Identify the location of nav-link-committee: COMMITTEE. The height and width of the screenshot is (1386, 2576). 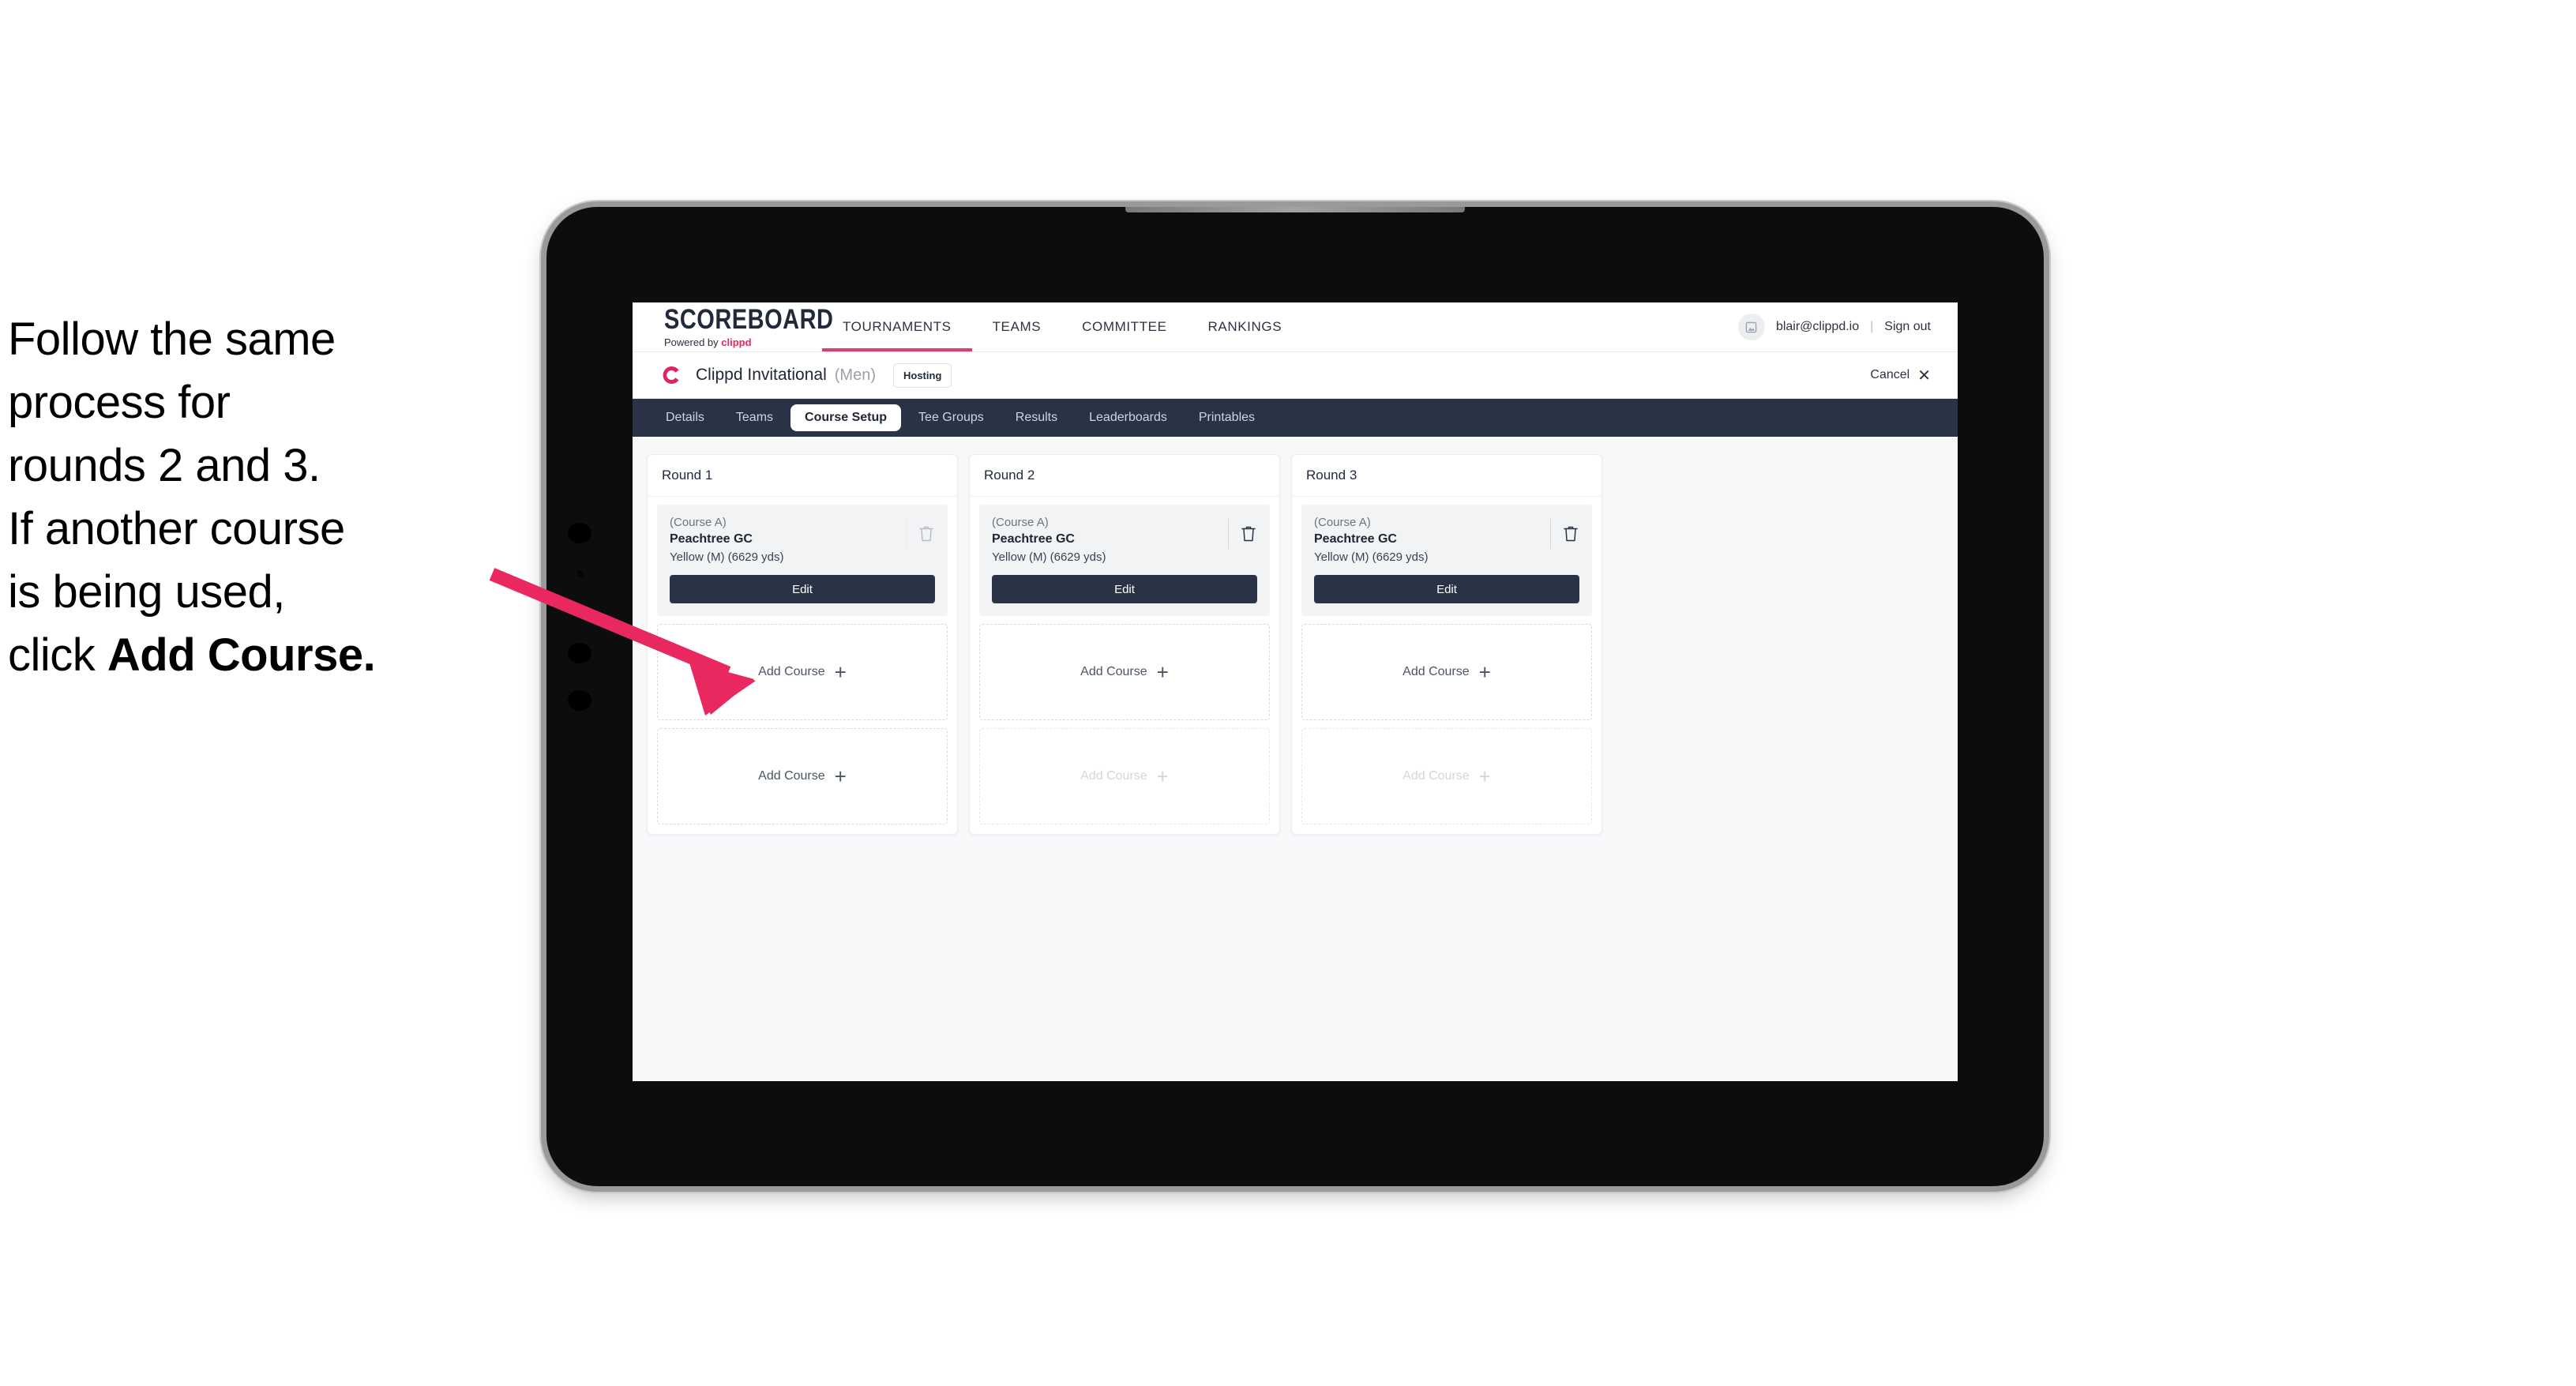
(1124, 326).